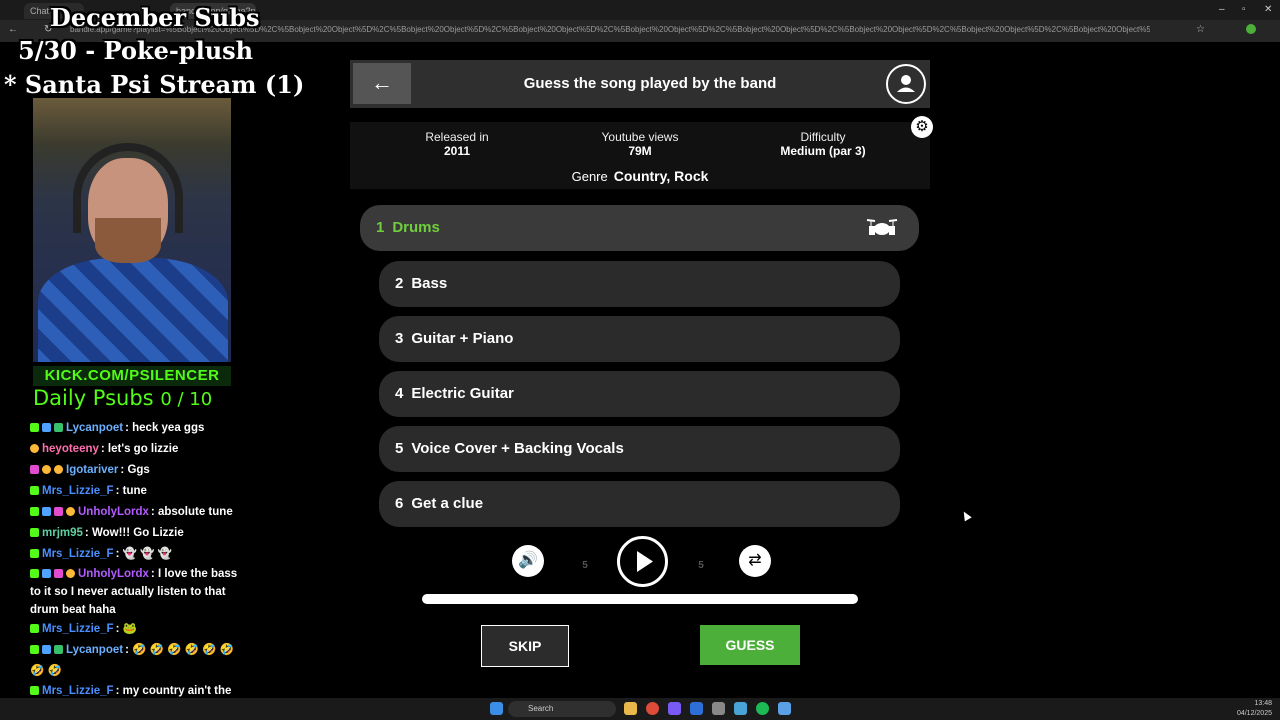 This screenshot has height=720, width=1280. What do you see at coordinates (135, 629) in the screenshot?
I see `chat-message: Mrs_Lizzie_F: 🐸` at bounding box center [135, 629].